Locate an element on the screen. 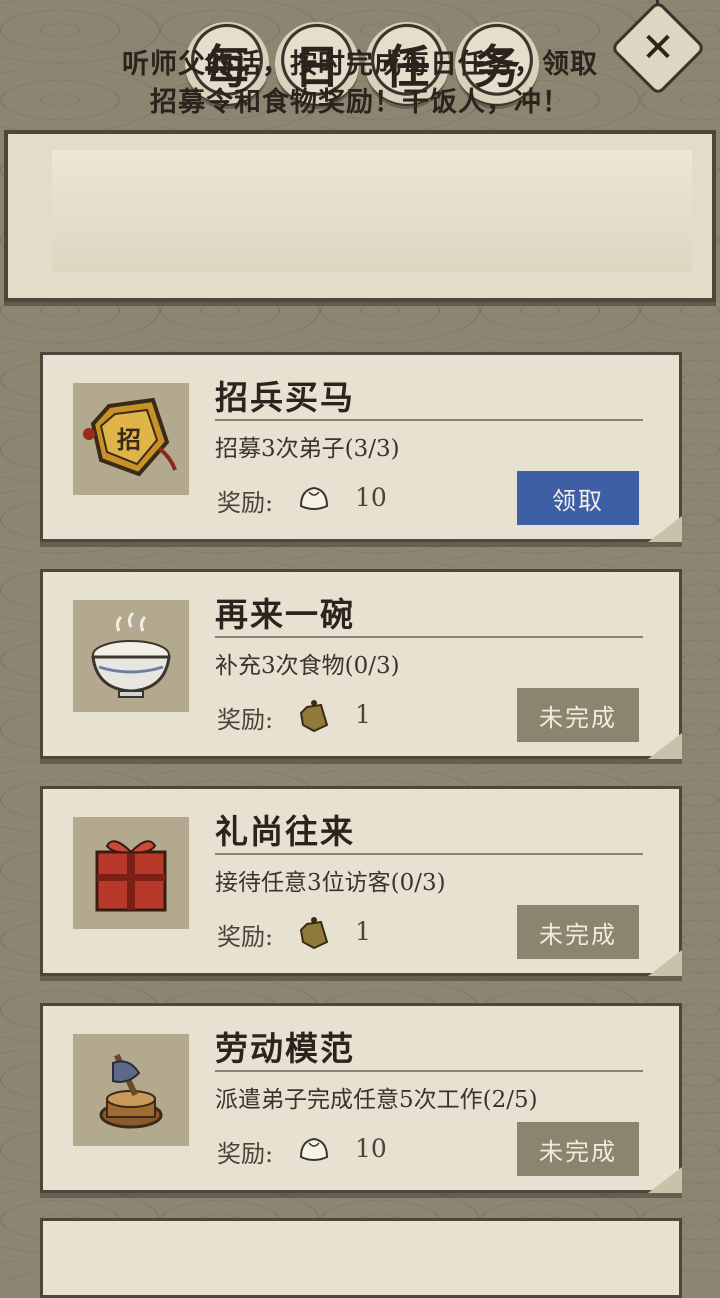 This screenshot has width=720, height=1298. recruit-token-icon: 招 is located at coordinates (130, 437).